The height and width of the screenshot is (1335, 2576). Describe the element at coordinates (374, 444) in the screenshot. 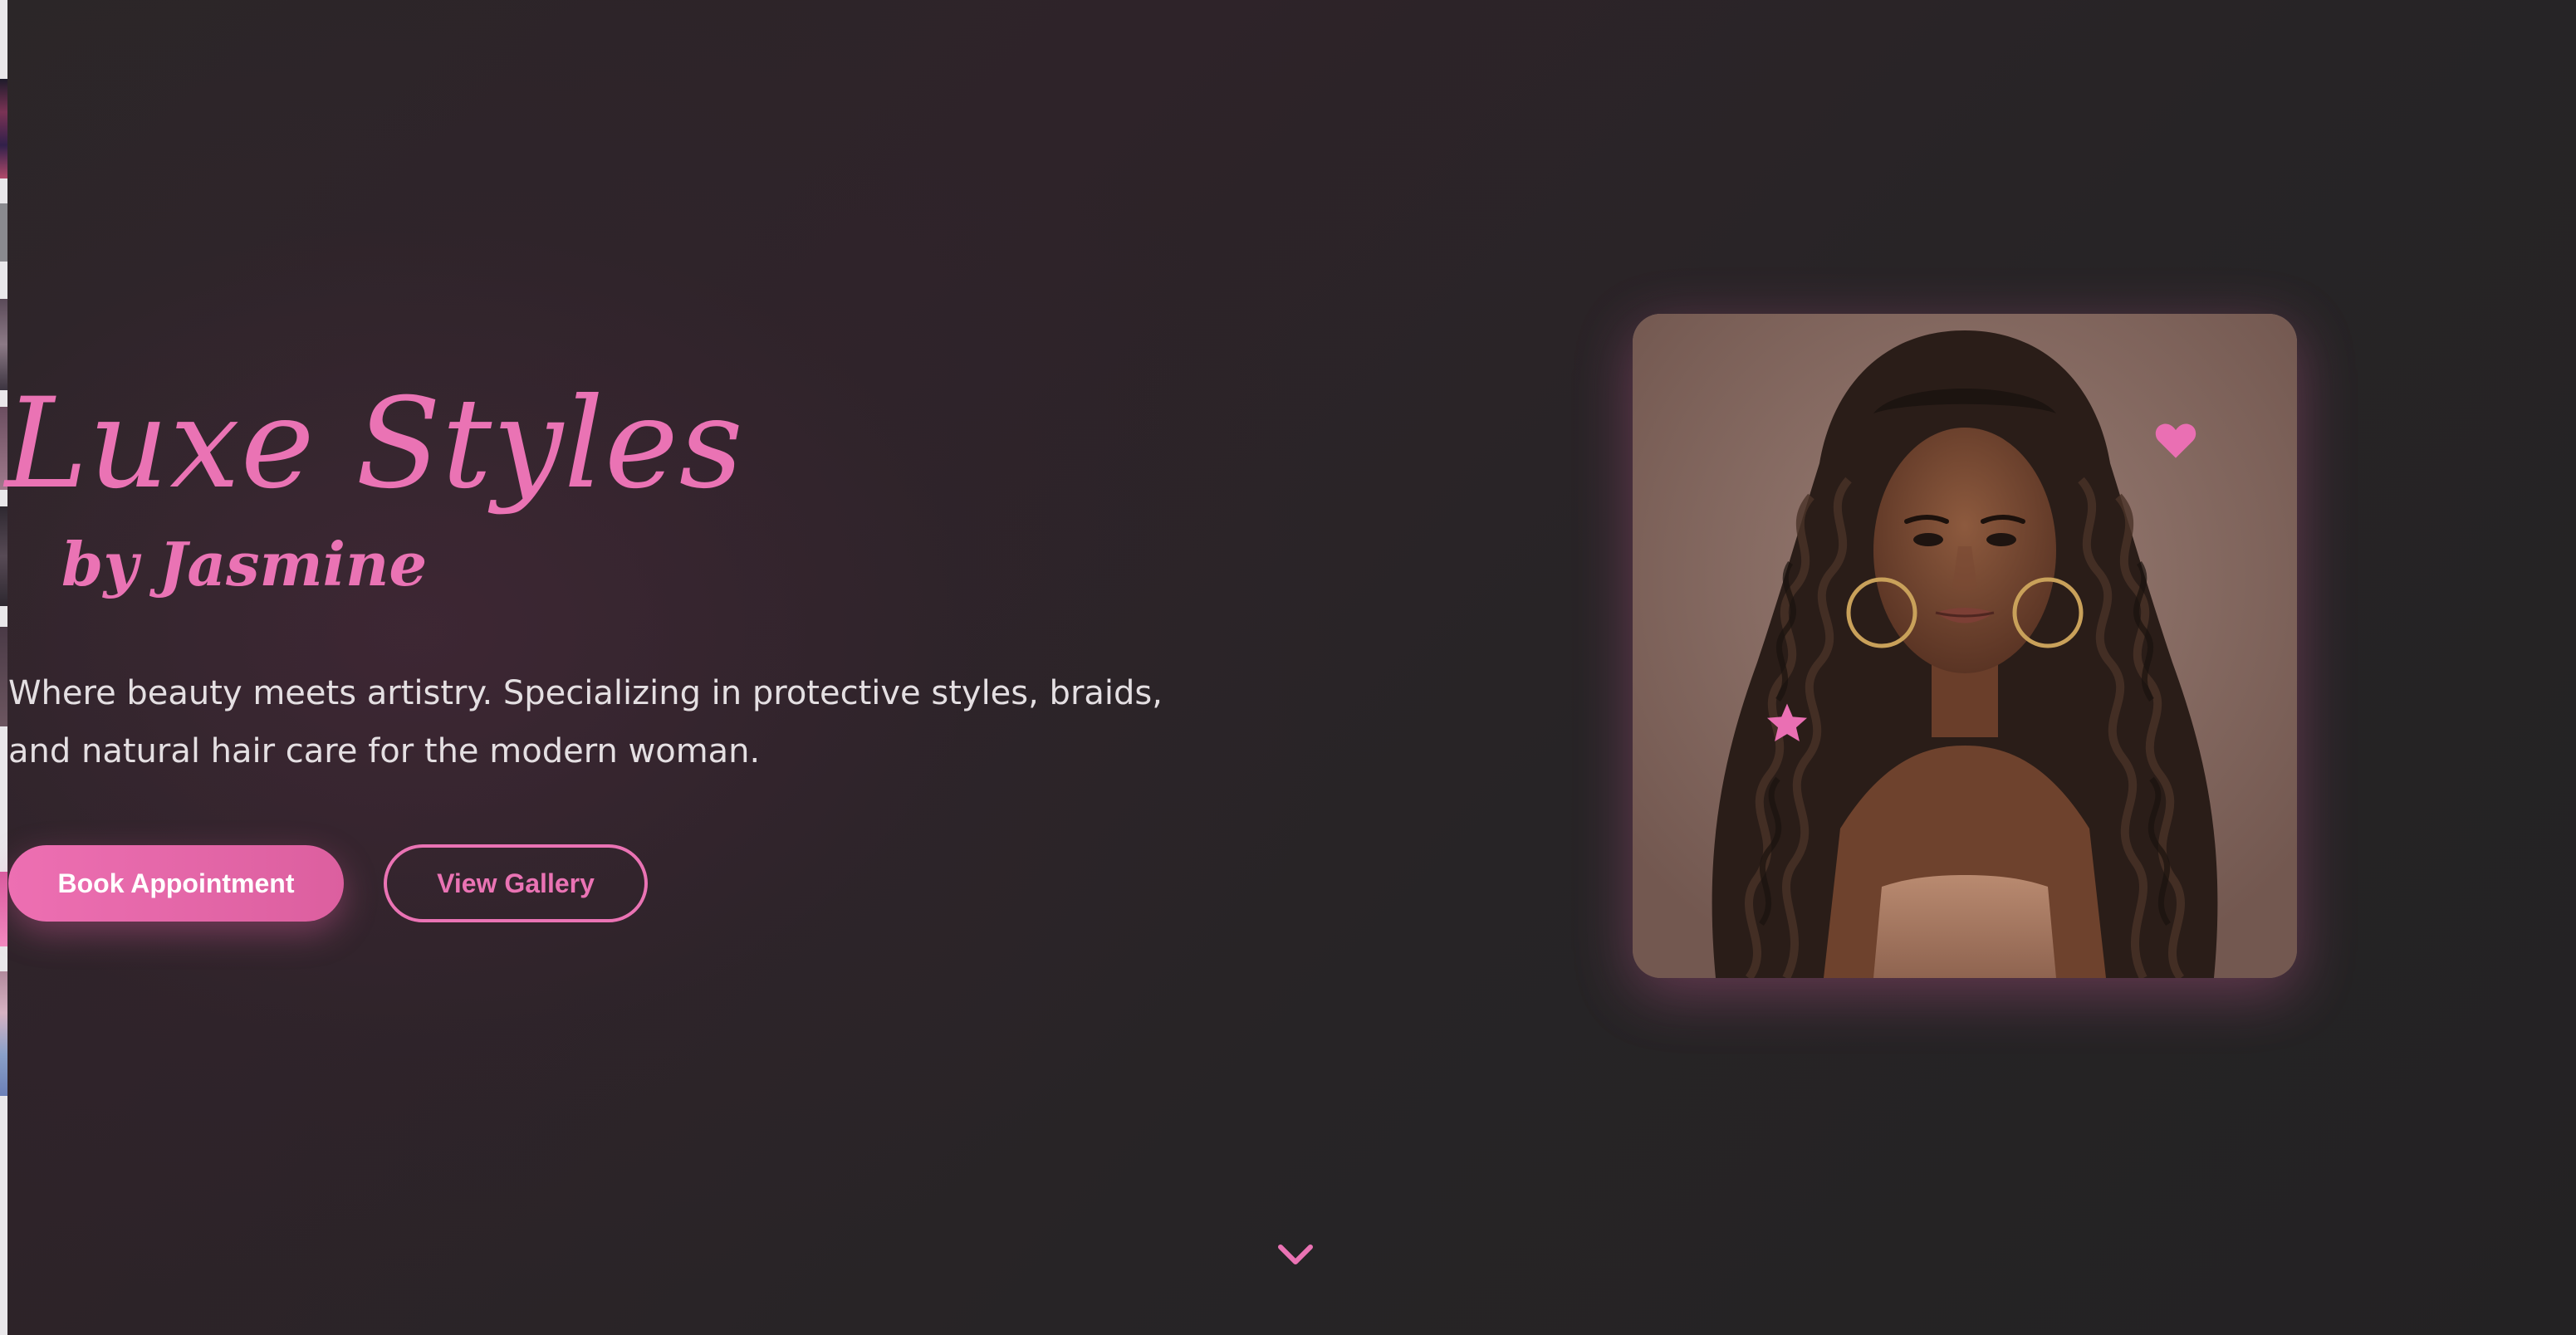

I see `brand-title: Luxe Styles` at that location.